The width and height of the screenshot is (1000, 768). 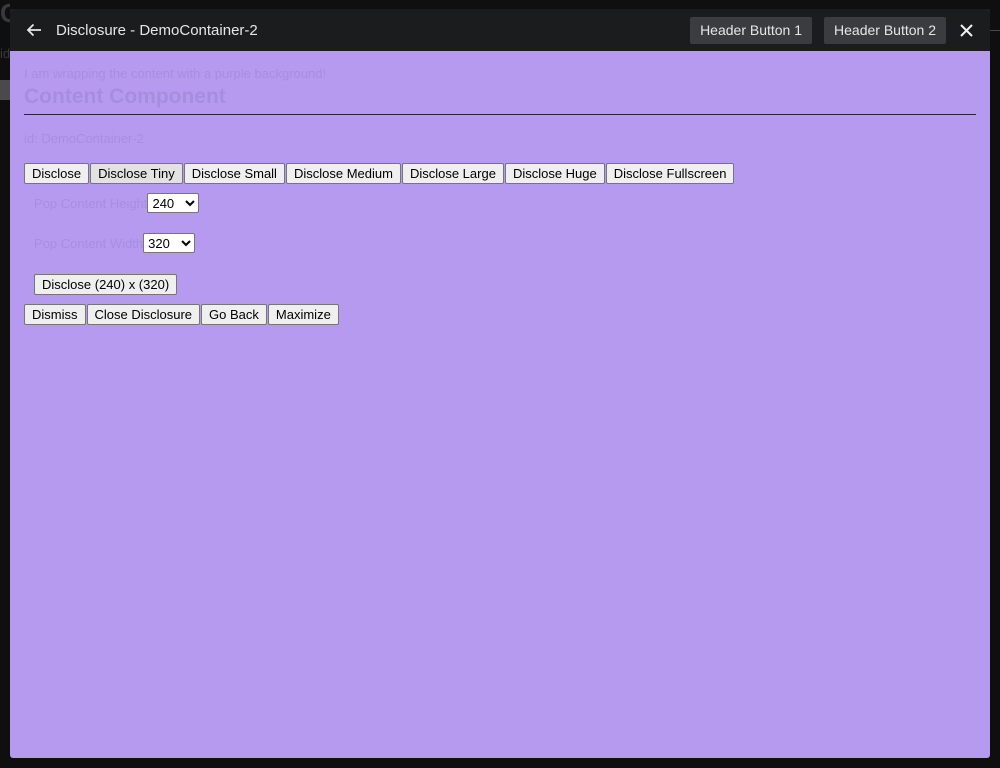 I want to click on back-button, so click(x=34, y=30).